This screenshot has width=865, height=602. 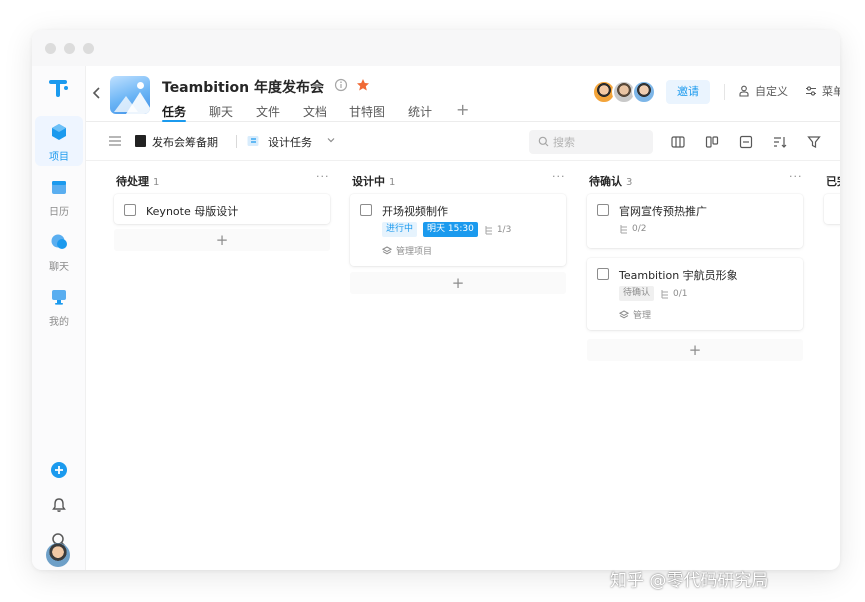 I want to click on task-card: Keynote 母版设计, so click(x=222, y=209).